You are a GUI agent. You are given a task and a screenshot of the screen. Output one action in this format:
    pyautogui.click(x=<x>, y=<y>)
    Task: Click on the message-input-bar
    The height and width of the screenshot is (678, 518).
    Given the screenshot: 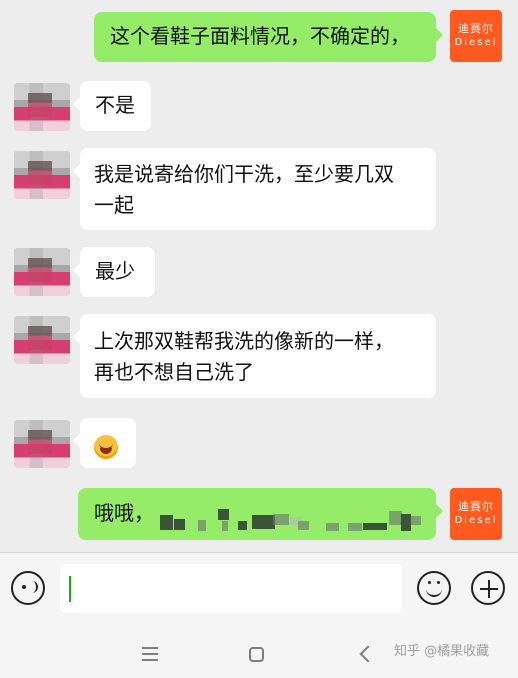 What is the action you would take?
    pyautogui.click(x=259, y=592)
    